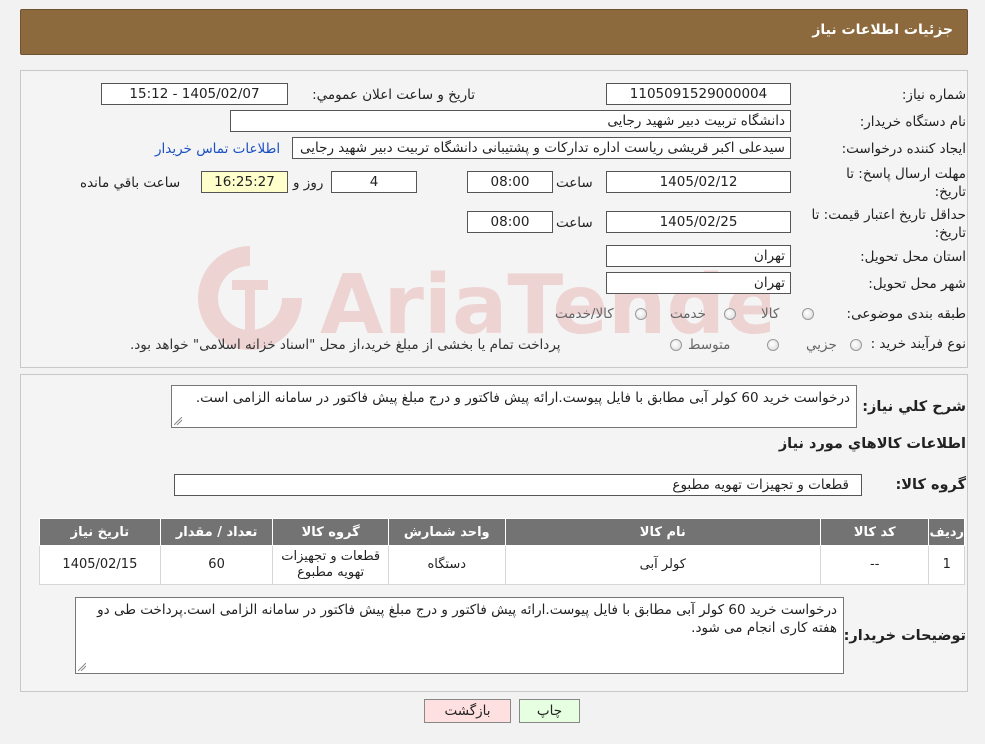 Image resolution: width=985 pixels, height=744 pixels. Describe the element at coordinates (856, 345) in the screenshot. I see `process-radio-minor` at that location.